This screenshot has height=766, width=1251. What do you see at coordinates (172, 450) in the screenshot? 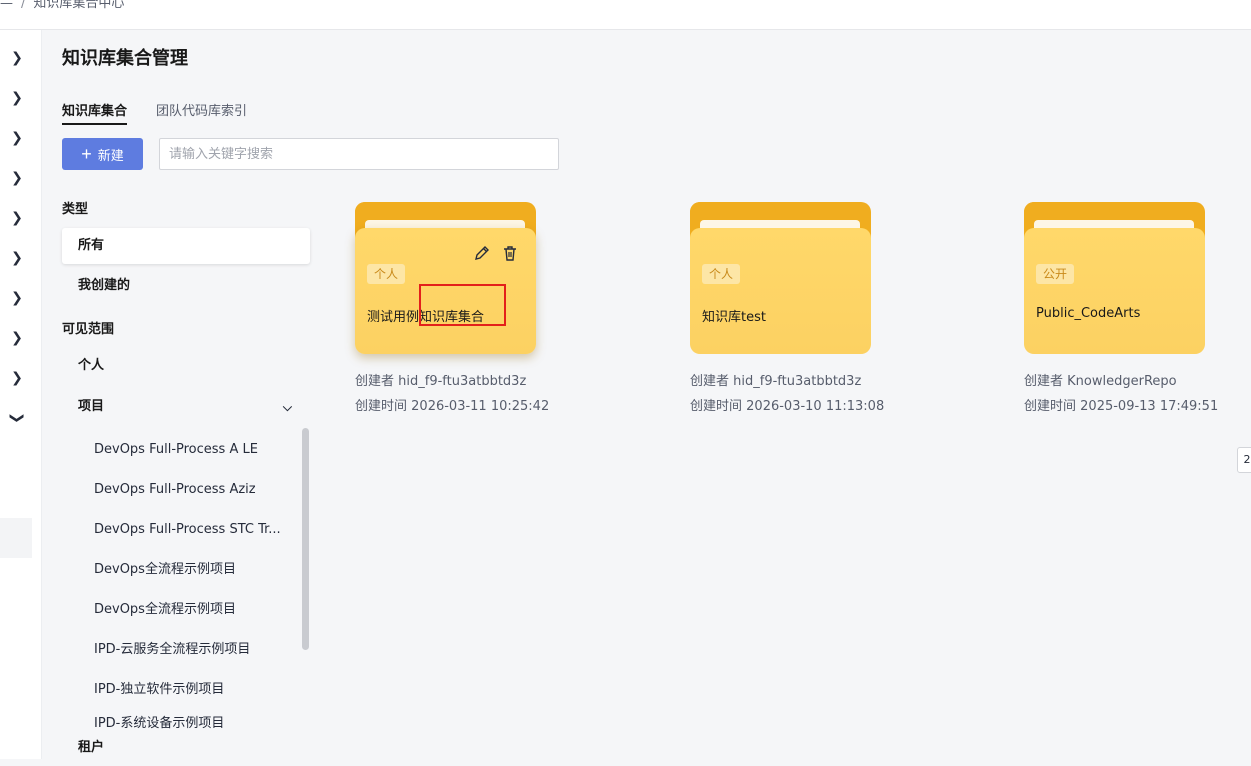
I see `project-item: DevOps Full-Process A LE` at bounding box center [172, 450].